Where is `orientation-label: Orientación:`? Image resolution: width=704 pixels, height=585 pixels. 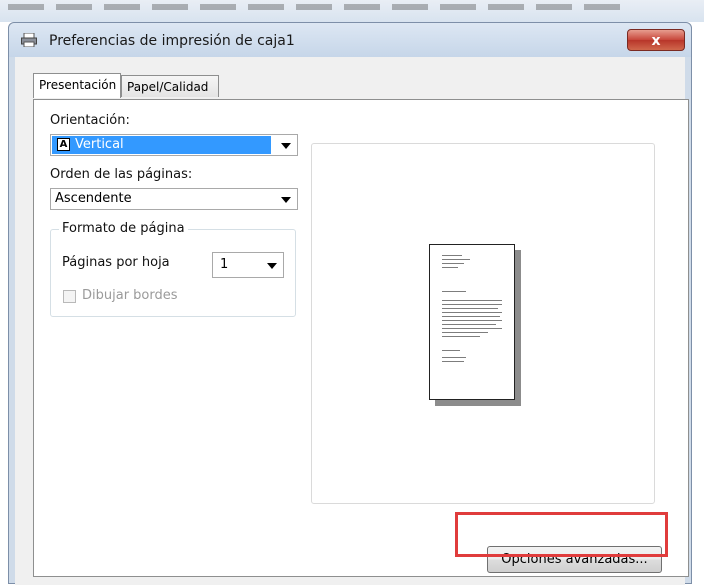 orientation-label: Orientación: is located at coordinates (90, 120).